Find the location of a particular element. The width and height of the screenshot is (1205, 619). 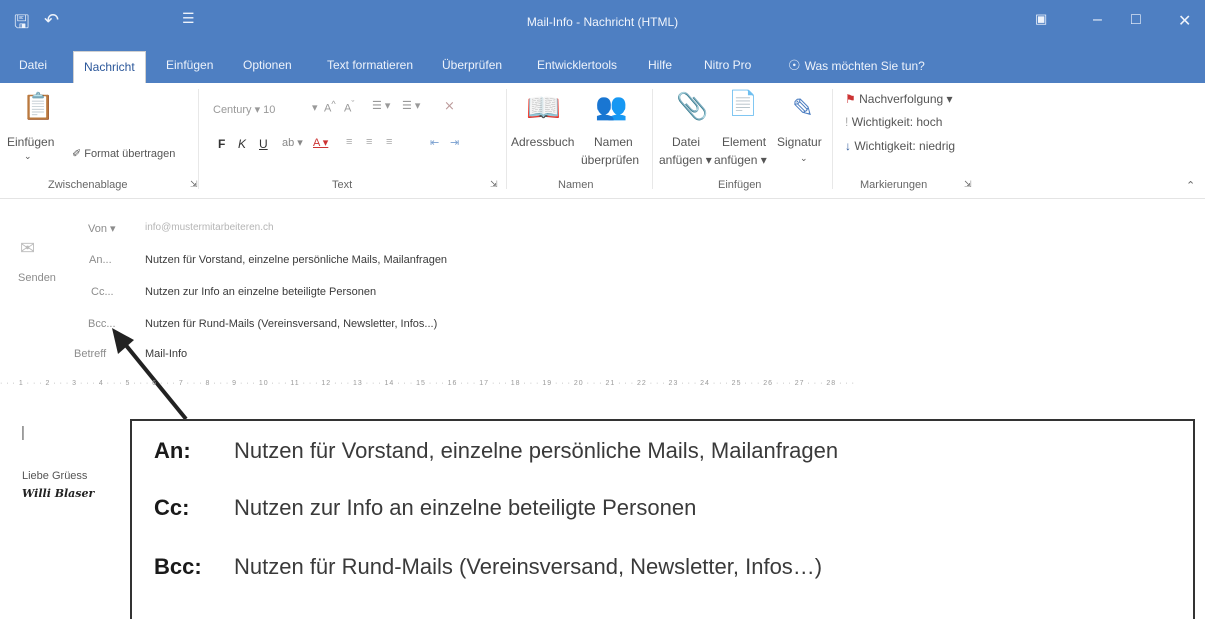

align-right-icon: ≡ is located at coordinates (389, 142).